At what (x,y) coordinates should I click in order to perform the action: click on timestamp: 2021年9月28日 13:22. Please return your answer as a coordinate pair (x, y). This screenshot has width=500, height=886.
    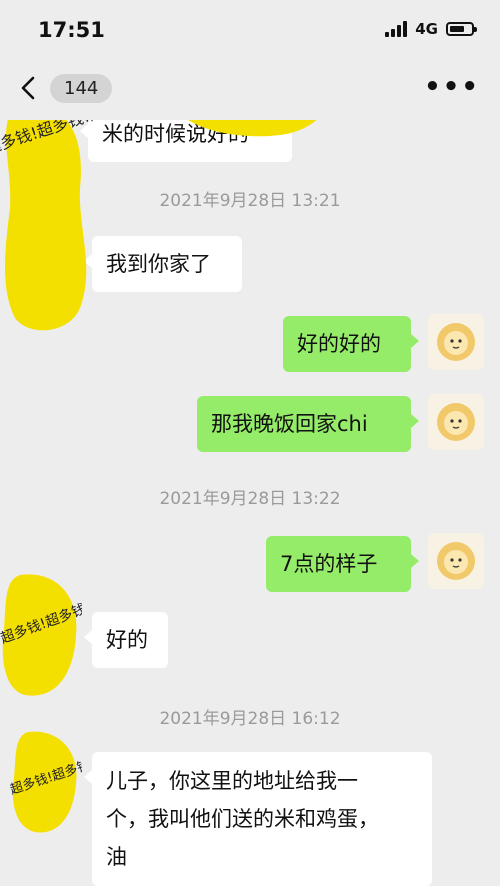
    Looking at the image, I should click on (250, 499).